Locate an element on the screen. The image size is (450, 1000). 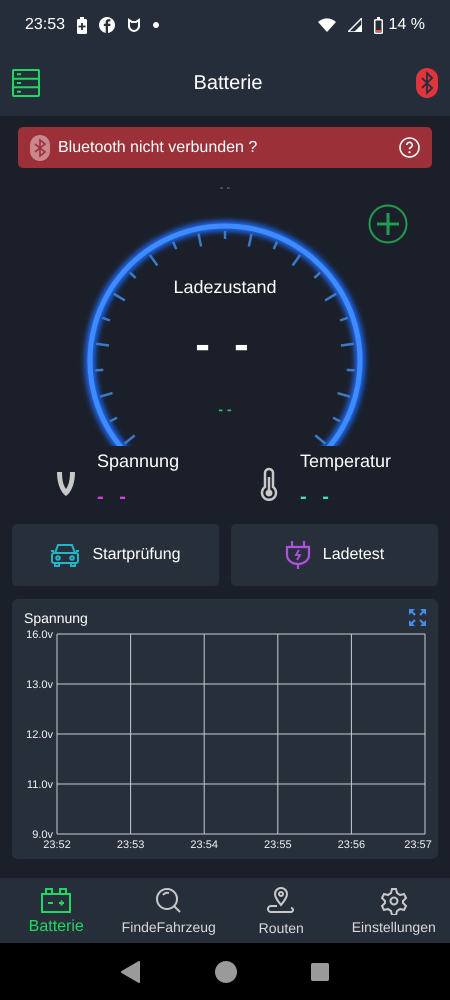
nav-tab: Batterie is located at coordinates (56, 910).